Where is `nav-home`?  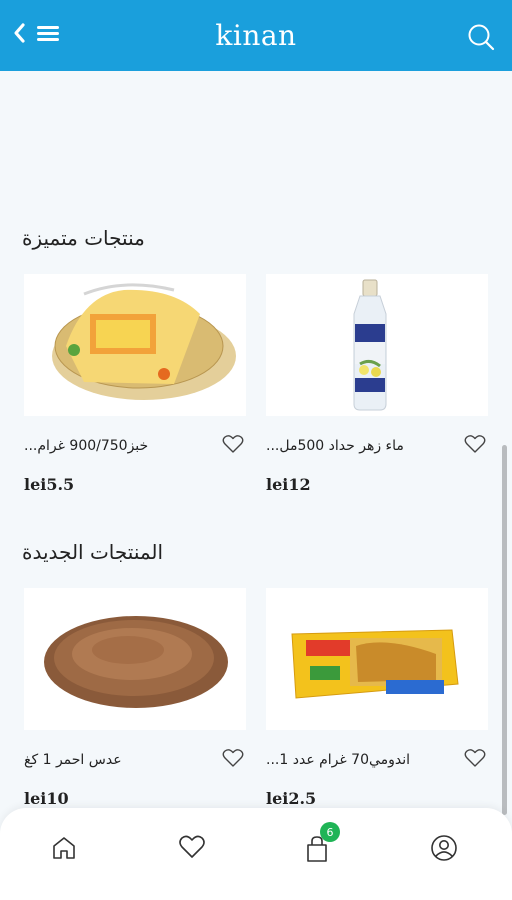
nav-home is located at coordinates (64, 850).